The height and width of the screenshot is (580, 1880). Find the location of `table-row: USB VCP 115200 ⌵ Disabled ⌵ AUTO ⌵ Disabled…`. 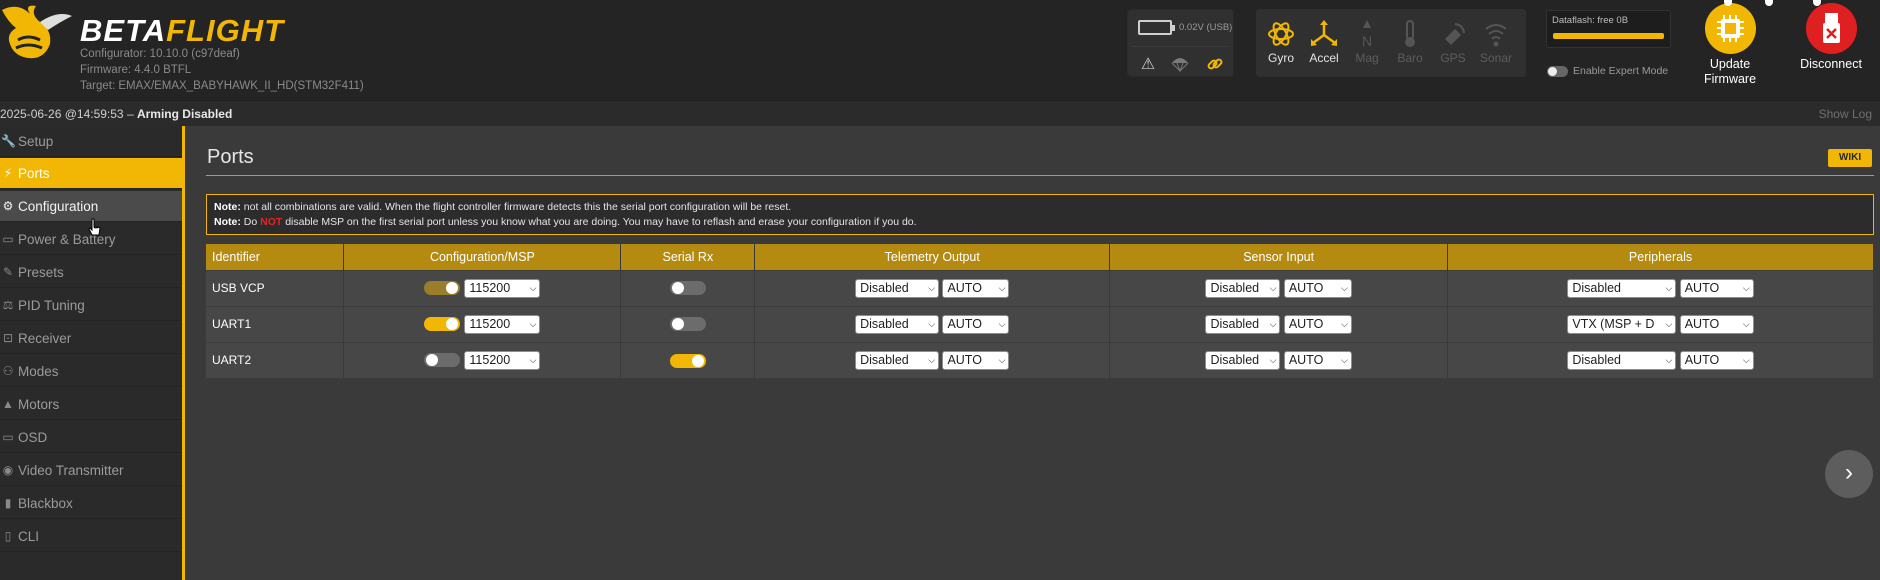

table-row: USB VCP 115200 ⌵ Disabled ⌵ AUTO ⌵ Disabled… is located at coordinates (1040, 287).